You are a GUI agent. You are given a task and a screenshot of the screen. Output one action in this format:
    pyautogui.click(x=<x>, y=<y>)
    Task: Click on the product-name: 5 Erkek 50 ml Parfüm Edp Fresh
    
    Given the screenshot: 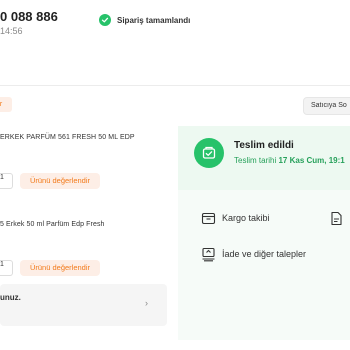 What is the action you would take?
    pyautogui.click(x=52, y=224)
    